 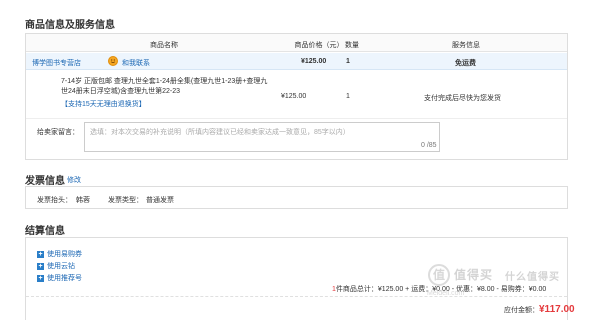 What do you see at coordinates (64, 254) in the screenshot?
I see `use-coupon-label: 使用易购券` at bounding box center [64, 254].